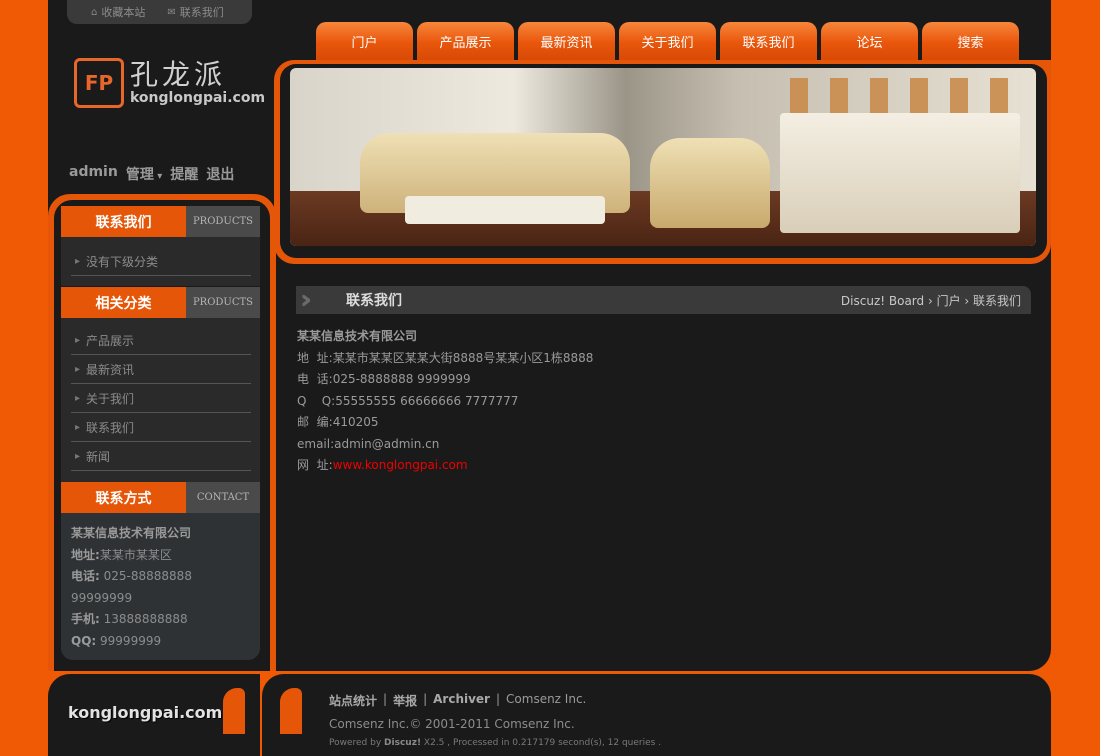 The height and width of the screenshot is (756, 1100). Describe the element at coordinates (198, 98) in the screenshot. I see `logo-domain: konglongpai.com` at that location.